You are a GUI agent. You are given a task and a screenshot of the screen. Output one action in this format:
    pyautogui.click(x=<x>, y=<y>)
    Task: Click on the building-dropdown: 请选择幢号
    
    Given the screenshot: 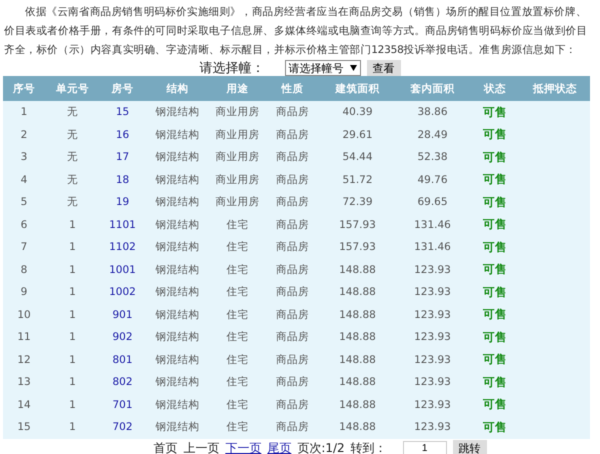 What is the action you would take?
    pyautogui.click(x=322, y=68)
    